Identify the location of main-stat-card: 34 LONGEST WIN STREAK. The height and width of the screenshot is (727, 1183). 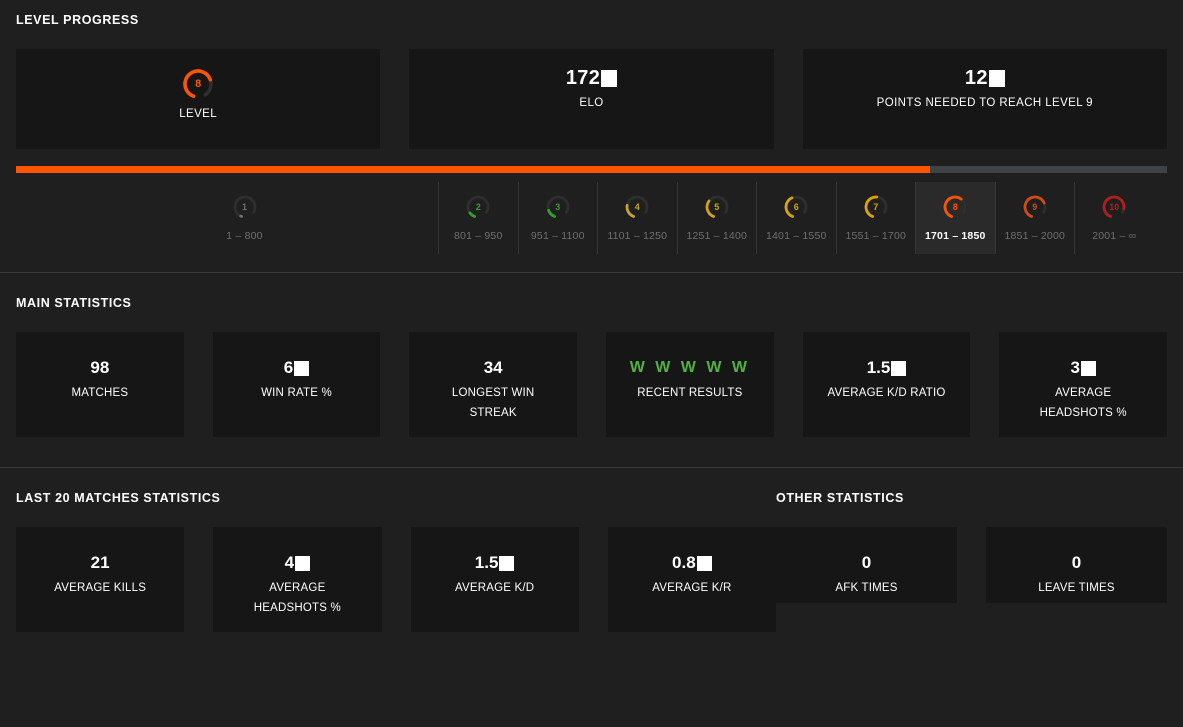
(493, 384).